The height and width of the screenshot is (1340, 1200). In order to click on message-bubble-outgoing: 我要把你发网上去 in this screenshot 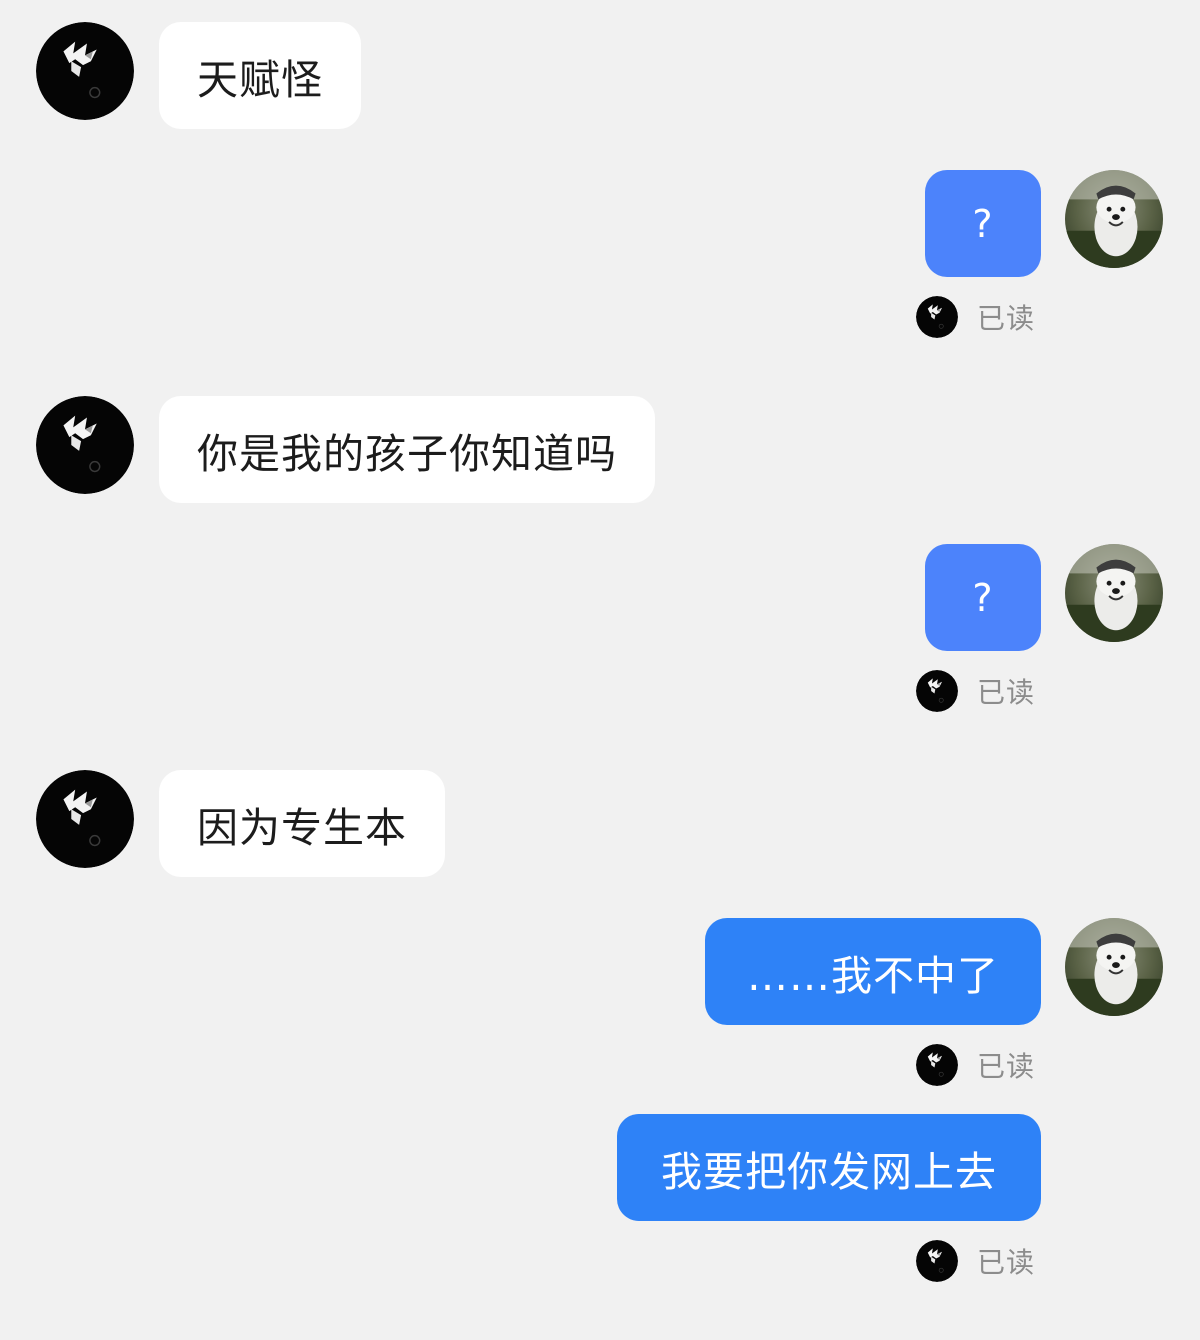, I will do `click(829, 1167)`.